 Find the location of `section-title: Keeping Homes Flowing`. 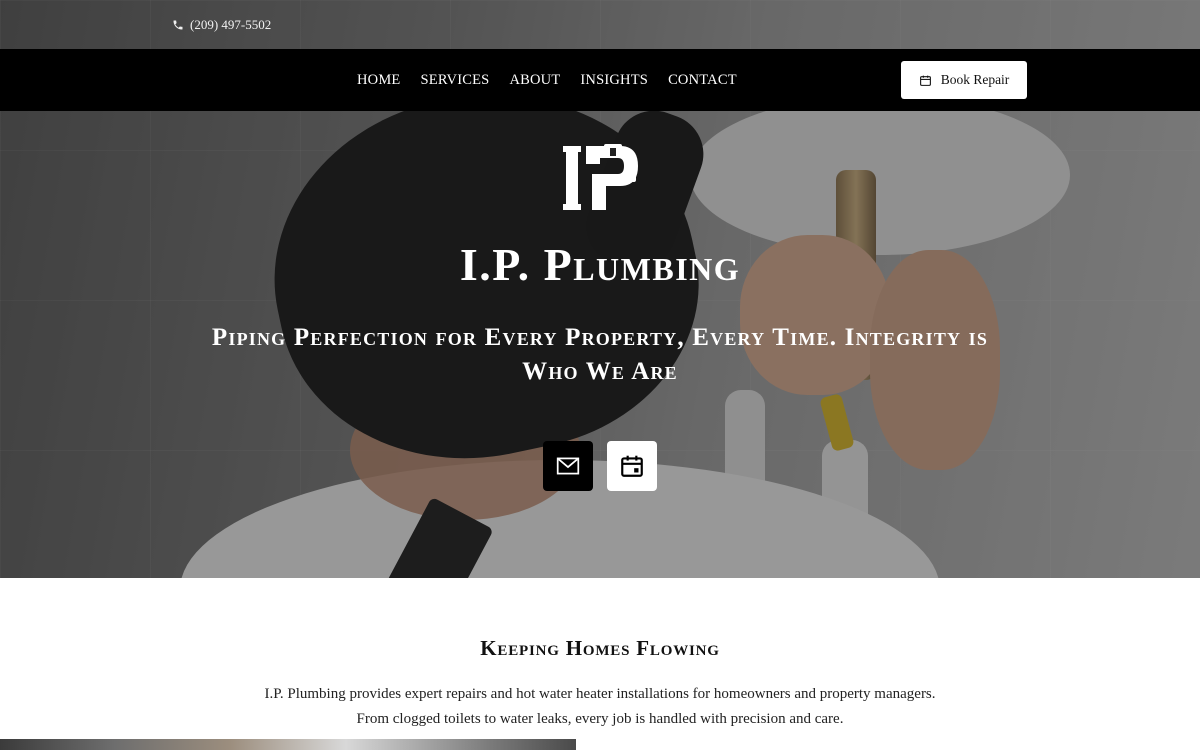

section-title: Keeping Homes Flowing is located at coordinates (600, 648).